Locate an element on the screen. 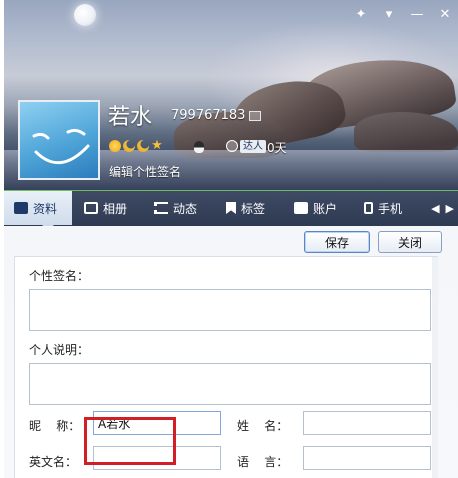 This screenshot has height=478, width=458. annotation-highlight-box is located at coordinates (130, 441).